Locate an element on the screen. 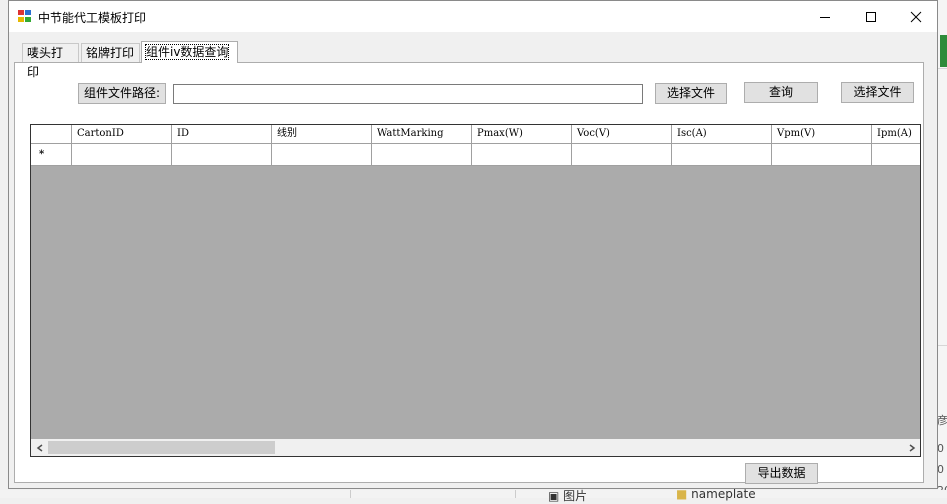 This screenshot has width=947, height=504. maximize-icon is located at coordinates (871, 16).